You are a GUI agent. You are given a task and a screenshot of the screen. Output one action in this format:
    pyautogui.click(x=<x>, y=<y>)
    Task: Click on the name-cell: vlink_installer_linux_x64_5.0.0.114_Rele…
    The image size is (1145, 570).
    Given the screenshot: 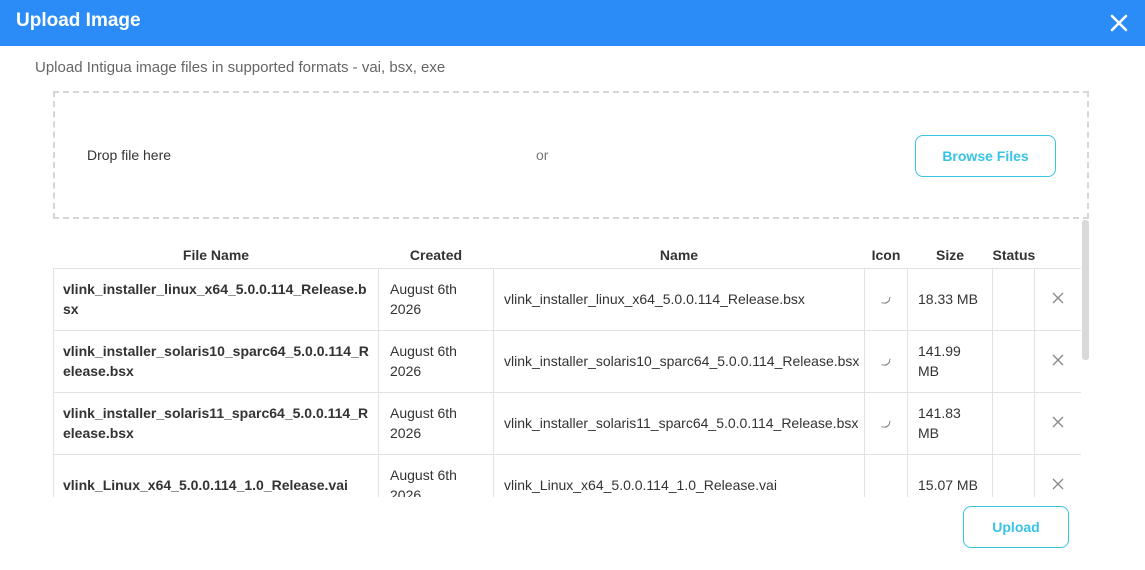 What is the action you would take?
    pyautogui.click(x=679, y=299)
    